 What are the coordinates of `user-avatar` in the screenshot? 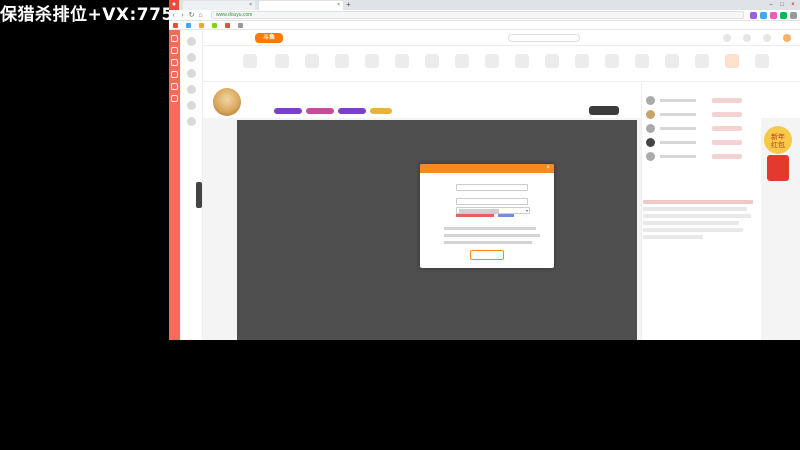 It's located at (787, 38).